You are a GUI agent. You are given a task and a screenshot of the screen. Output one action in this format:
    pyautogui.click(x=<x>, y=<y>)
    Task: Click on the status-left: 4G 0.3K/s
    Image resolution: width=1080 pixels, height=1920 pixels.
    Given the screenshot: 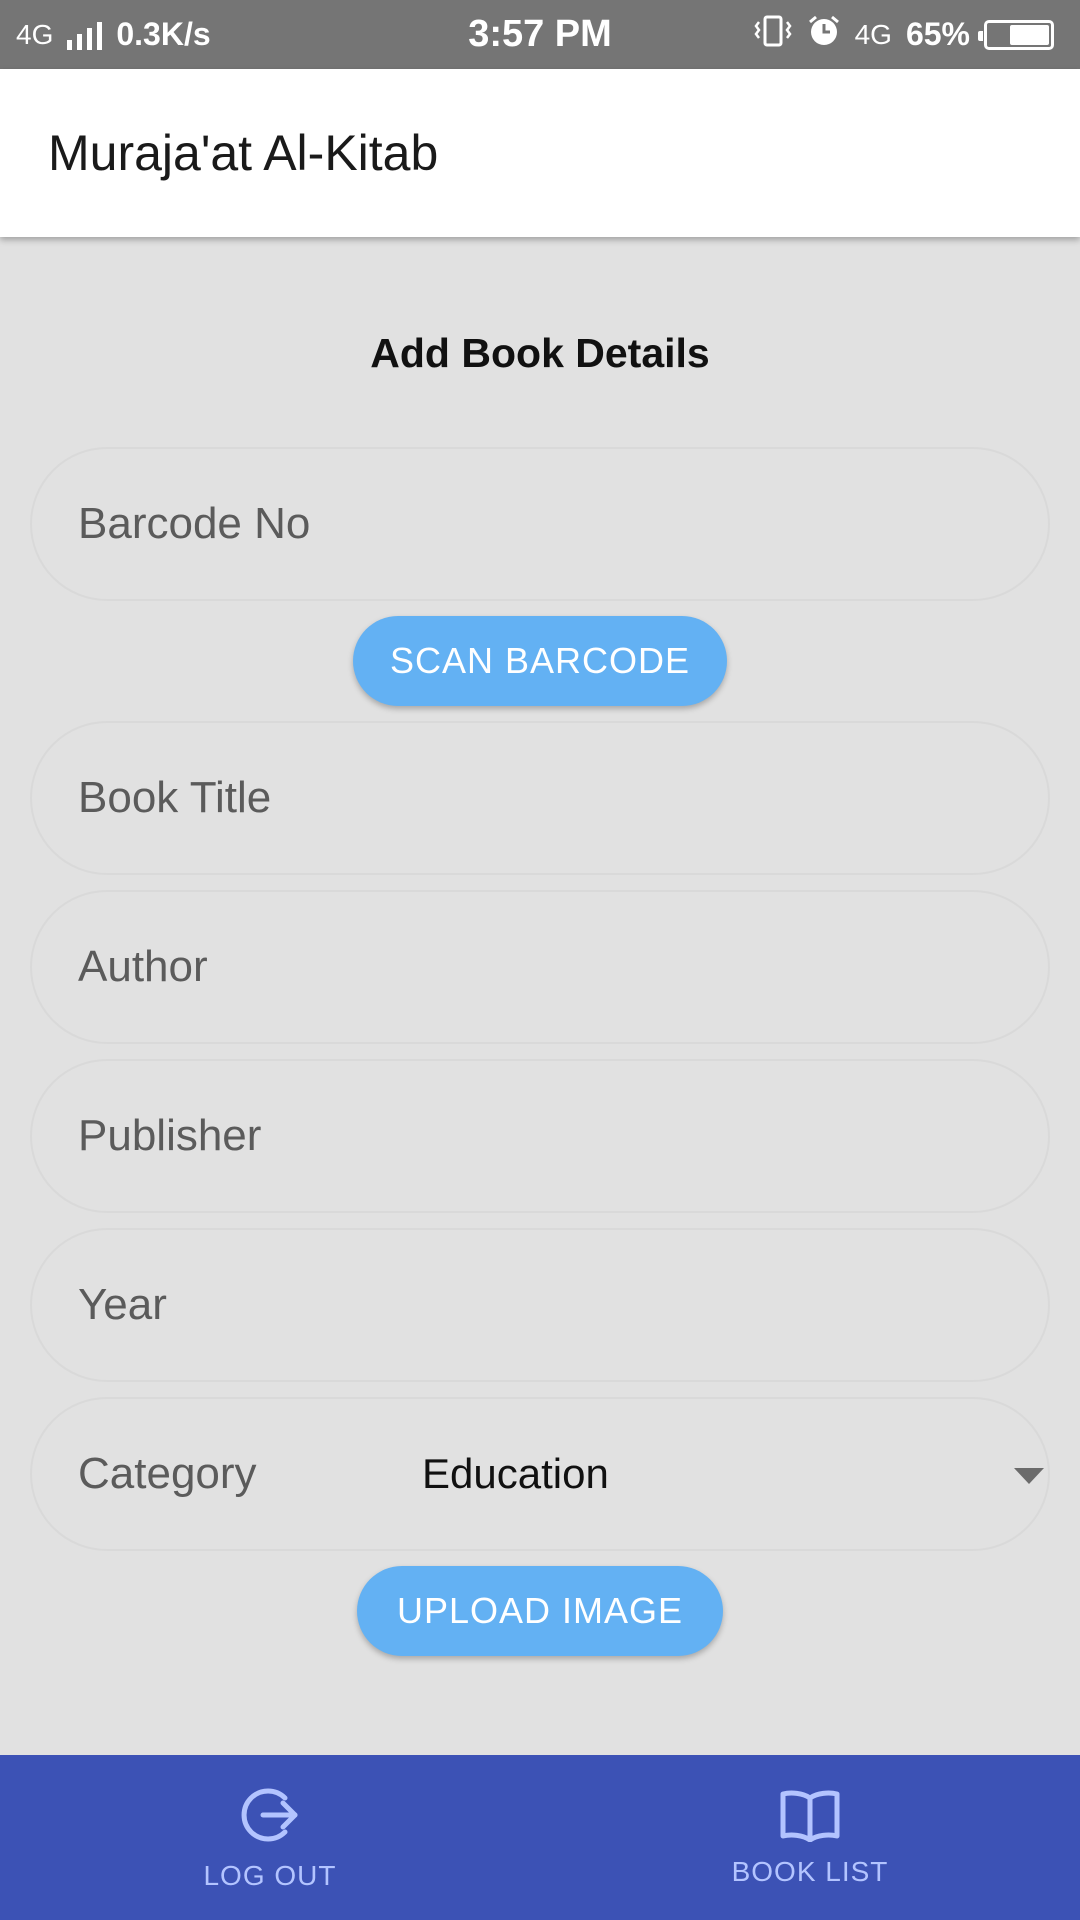 What is the action you would take?
    pyautogui.click(x=113, y=34)
    